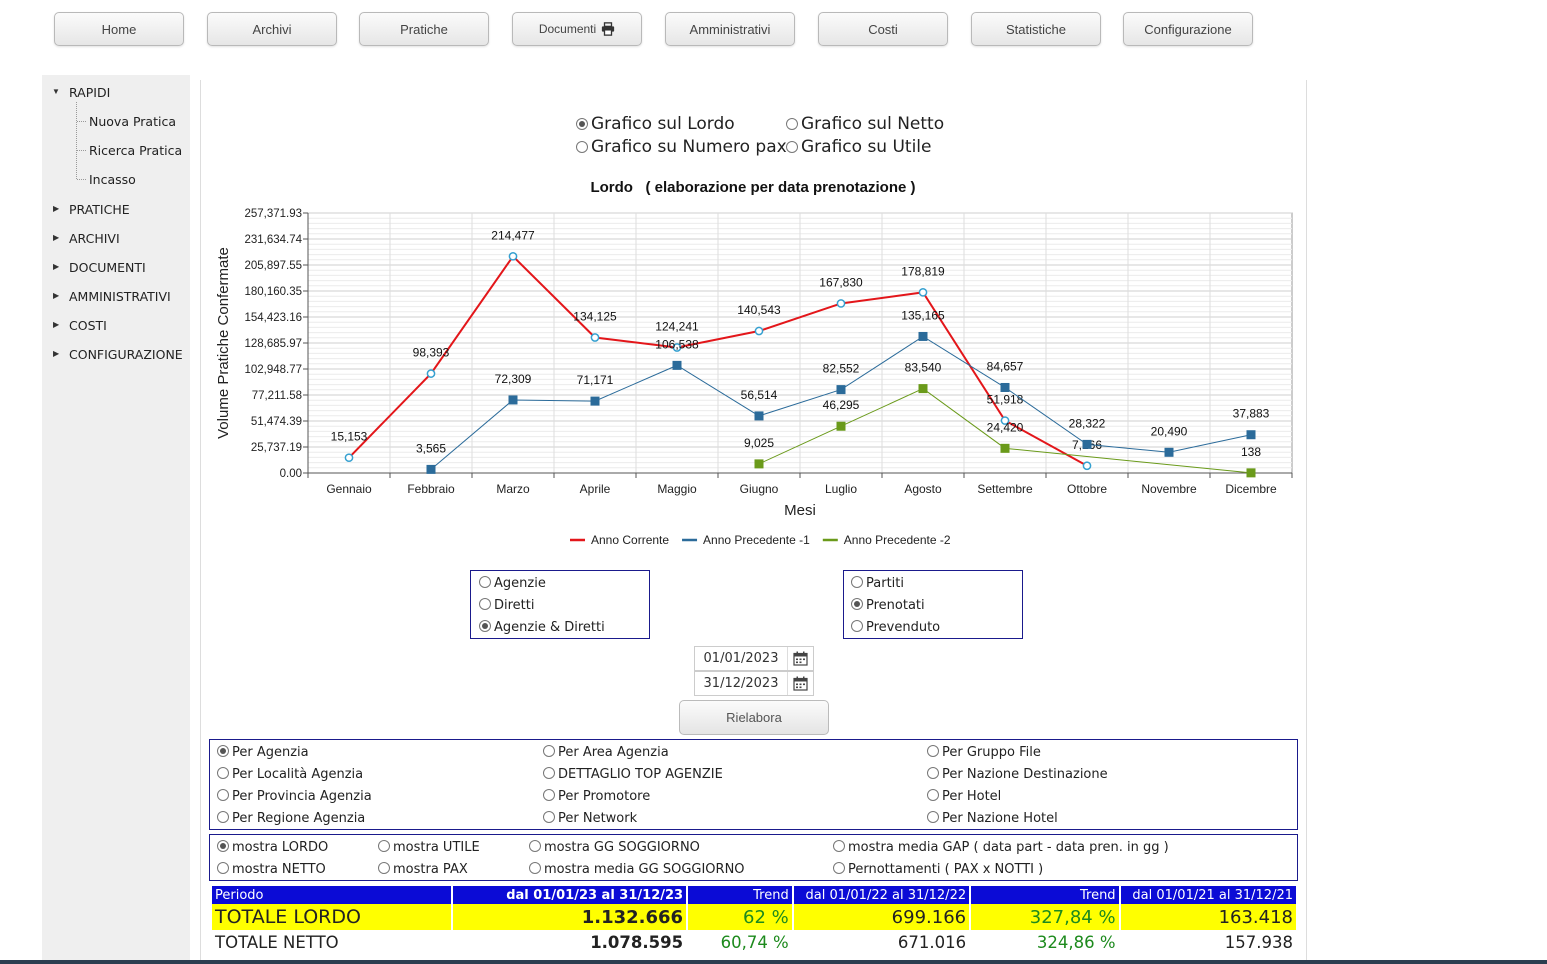 This screenshot has height=964, width=1547. Describe the element at coordinates (604, 796) in the screenshot. I see `radio-label: Per Promotore` at that location.